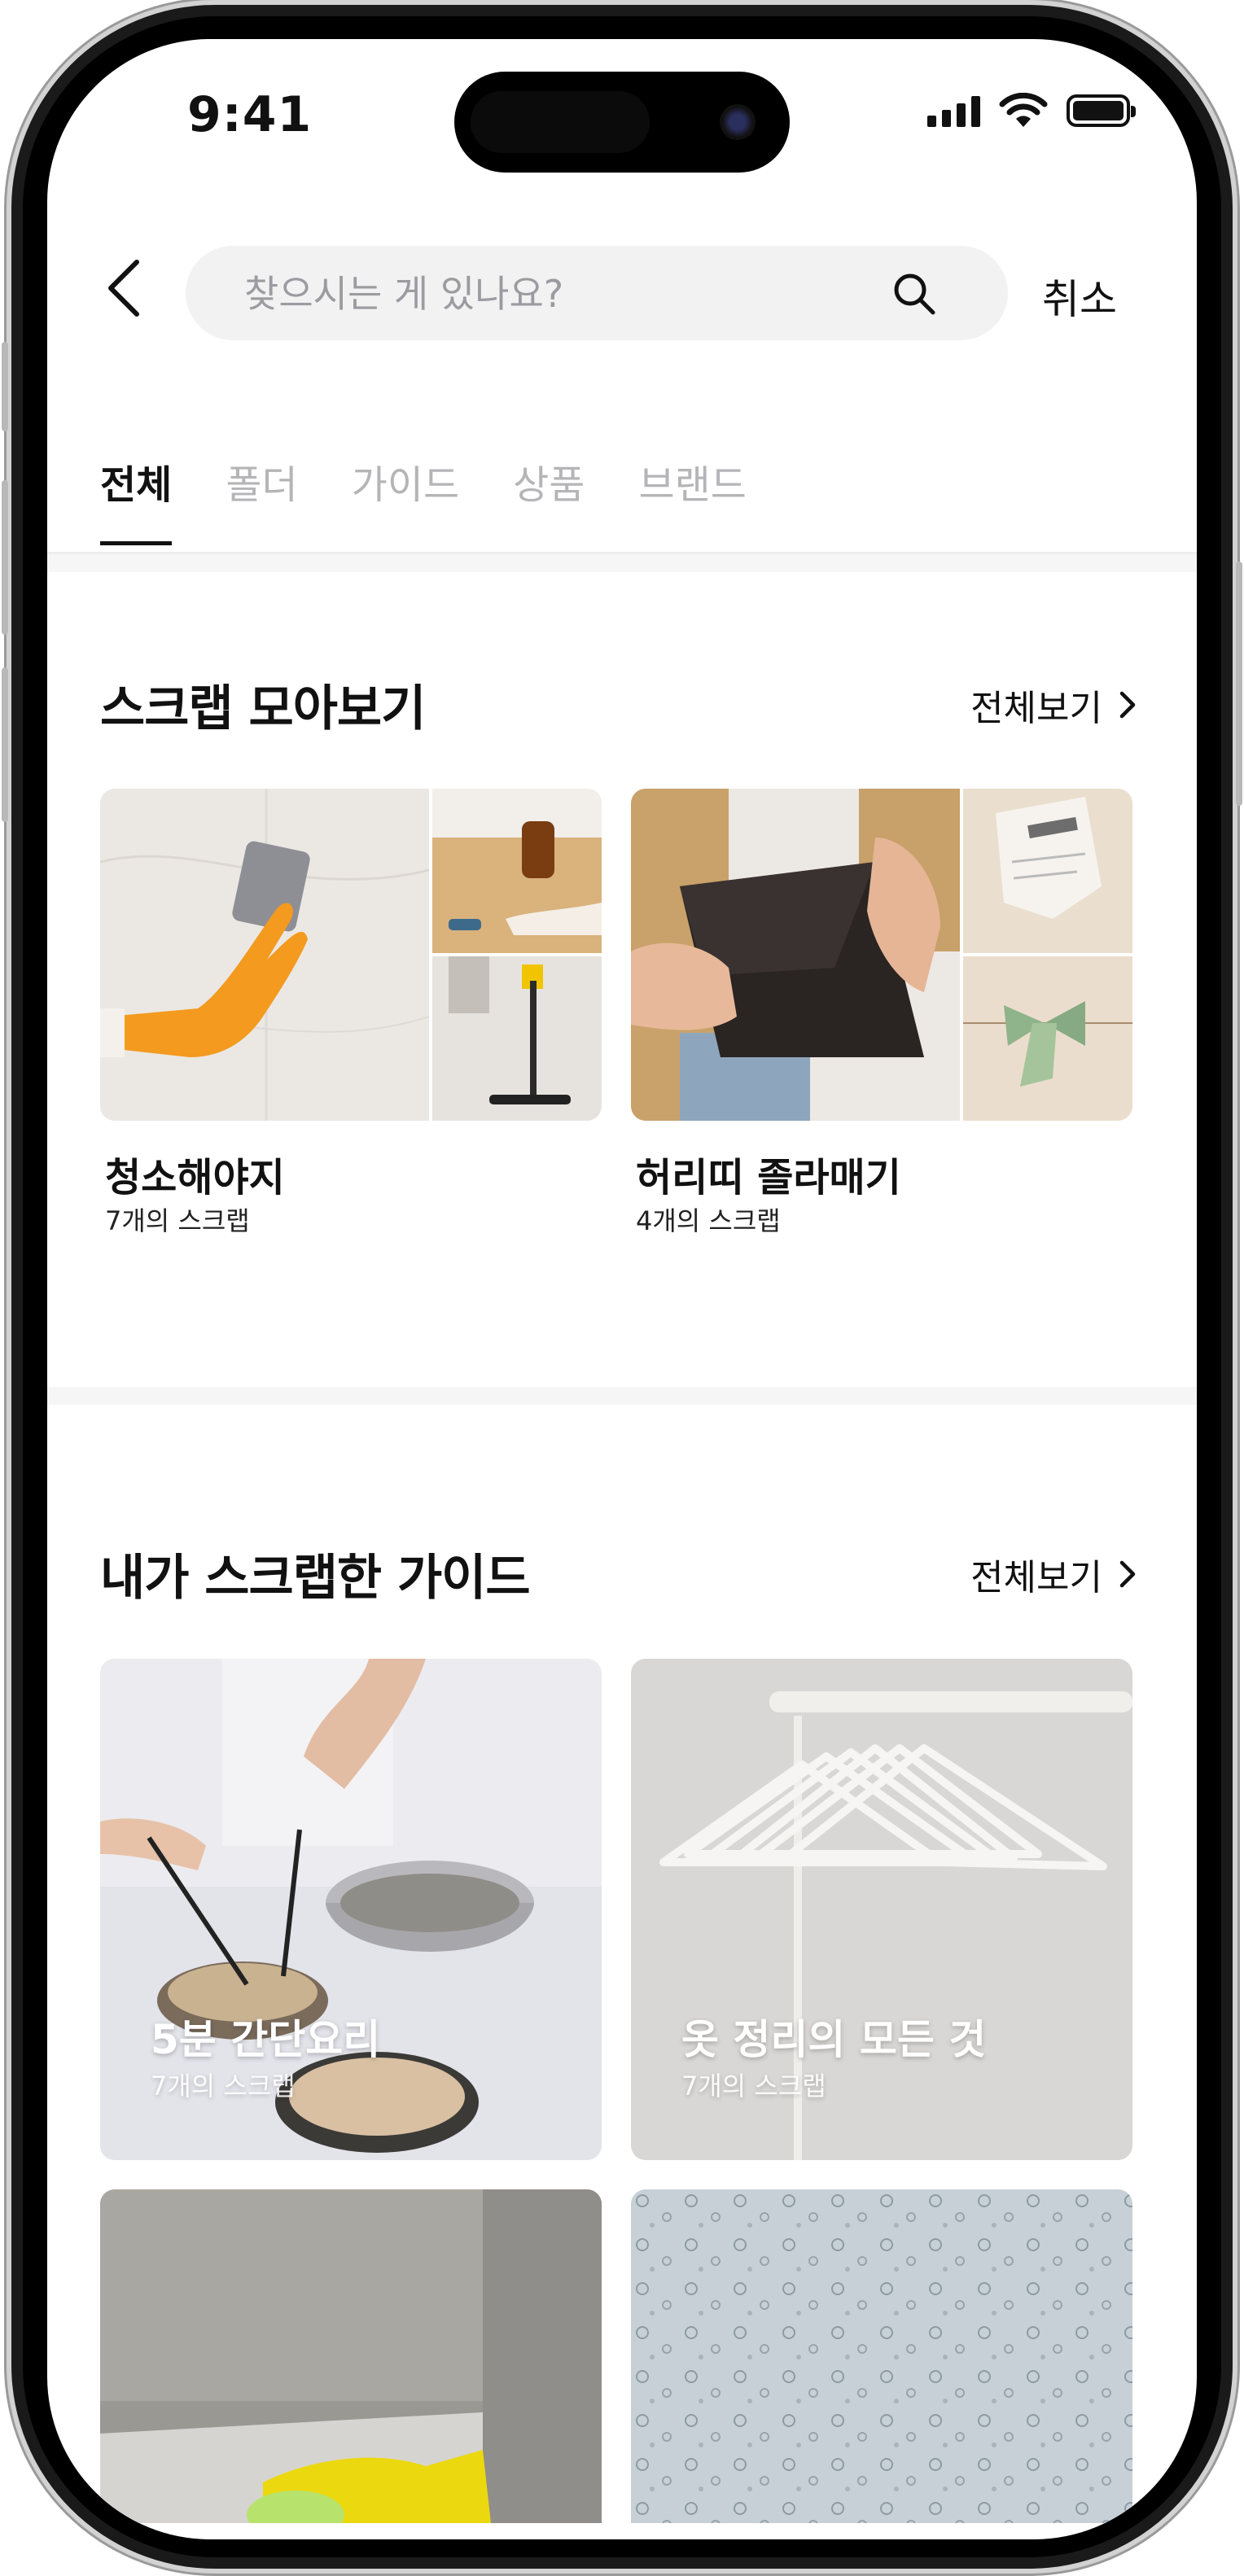 Image resolution: width=1244 pixels, height=2576 pixels. Describe the element at coordinates (692, 499) in the screenshot. I see `tab-brand: 브랜드` at that location.